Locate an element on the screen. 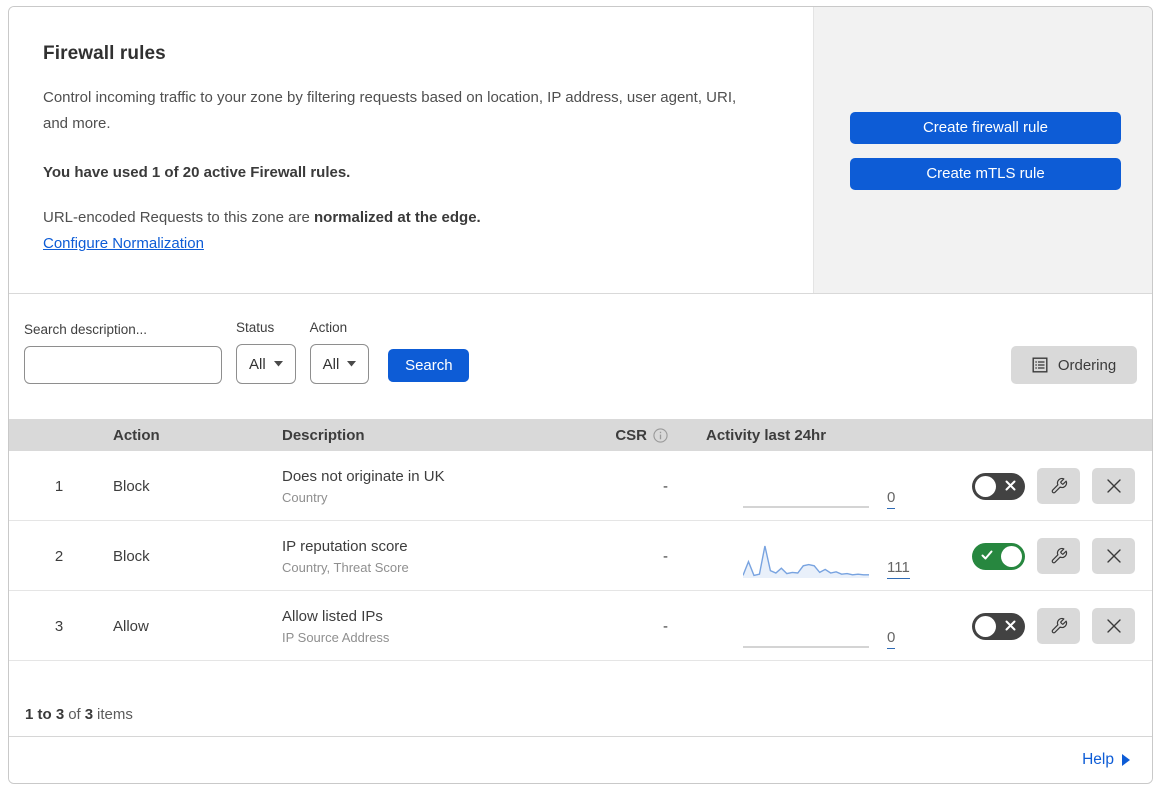  total-count: 3 is located at coordinates (89, 714).